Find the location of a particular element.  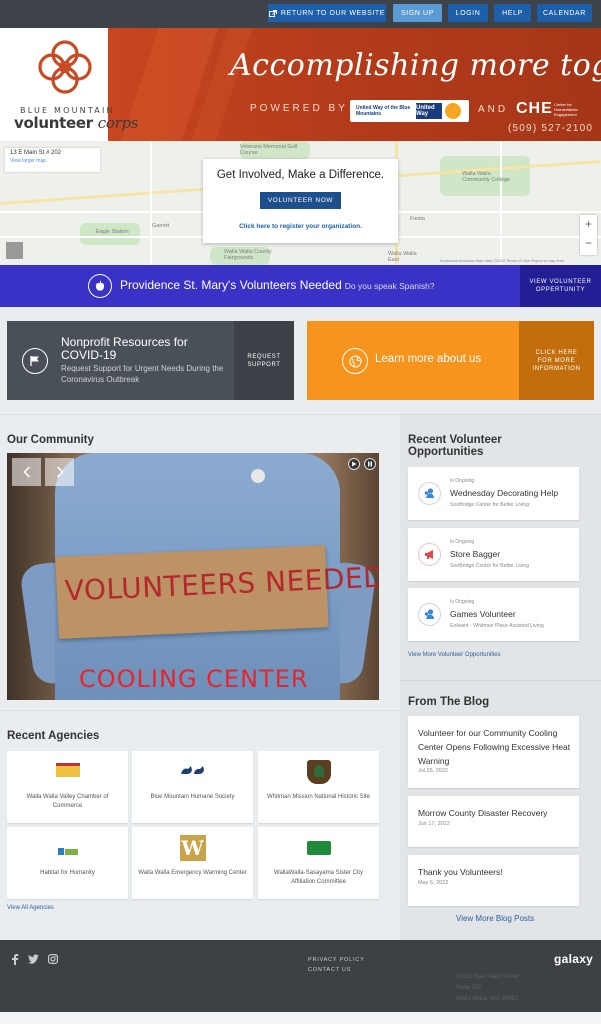

che-logo: CHE is located at coordinates (534, 109).